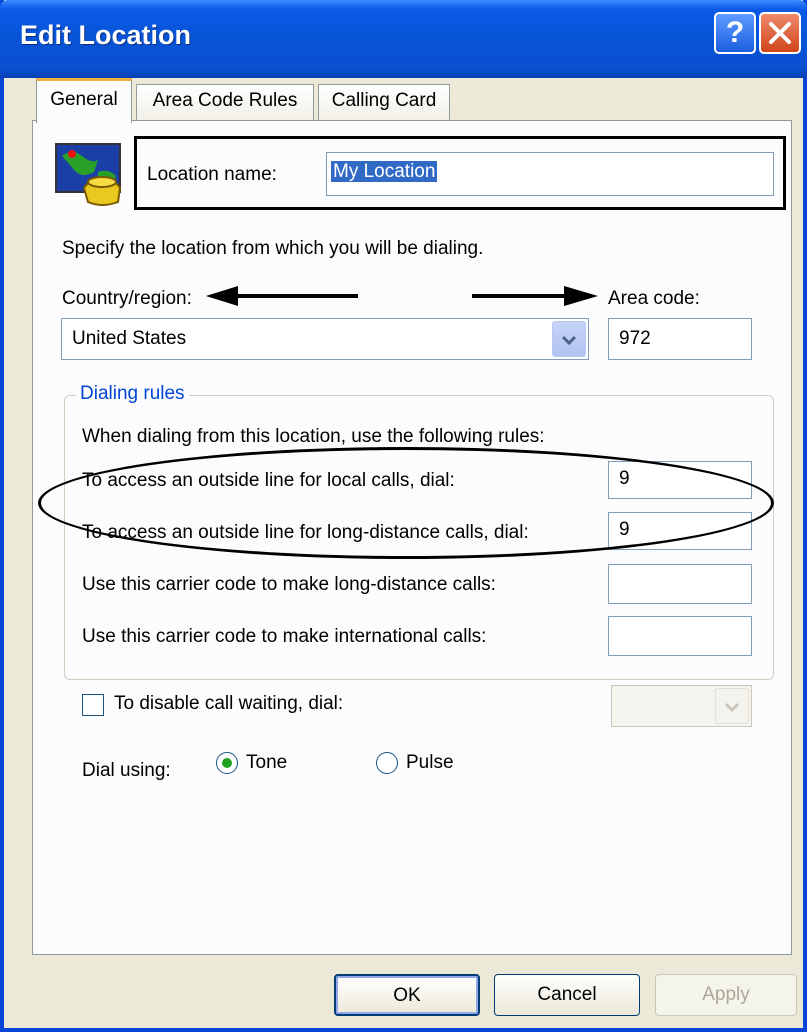 The image size is (807, 1032). Describe the element at coordinates (581, 296) in the screenshot. I see `right-arrow-icon` at that location.